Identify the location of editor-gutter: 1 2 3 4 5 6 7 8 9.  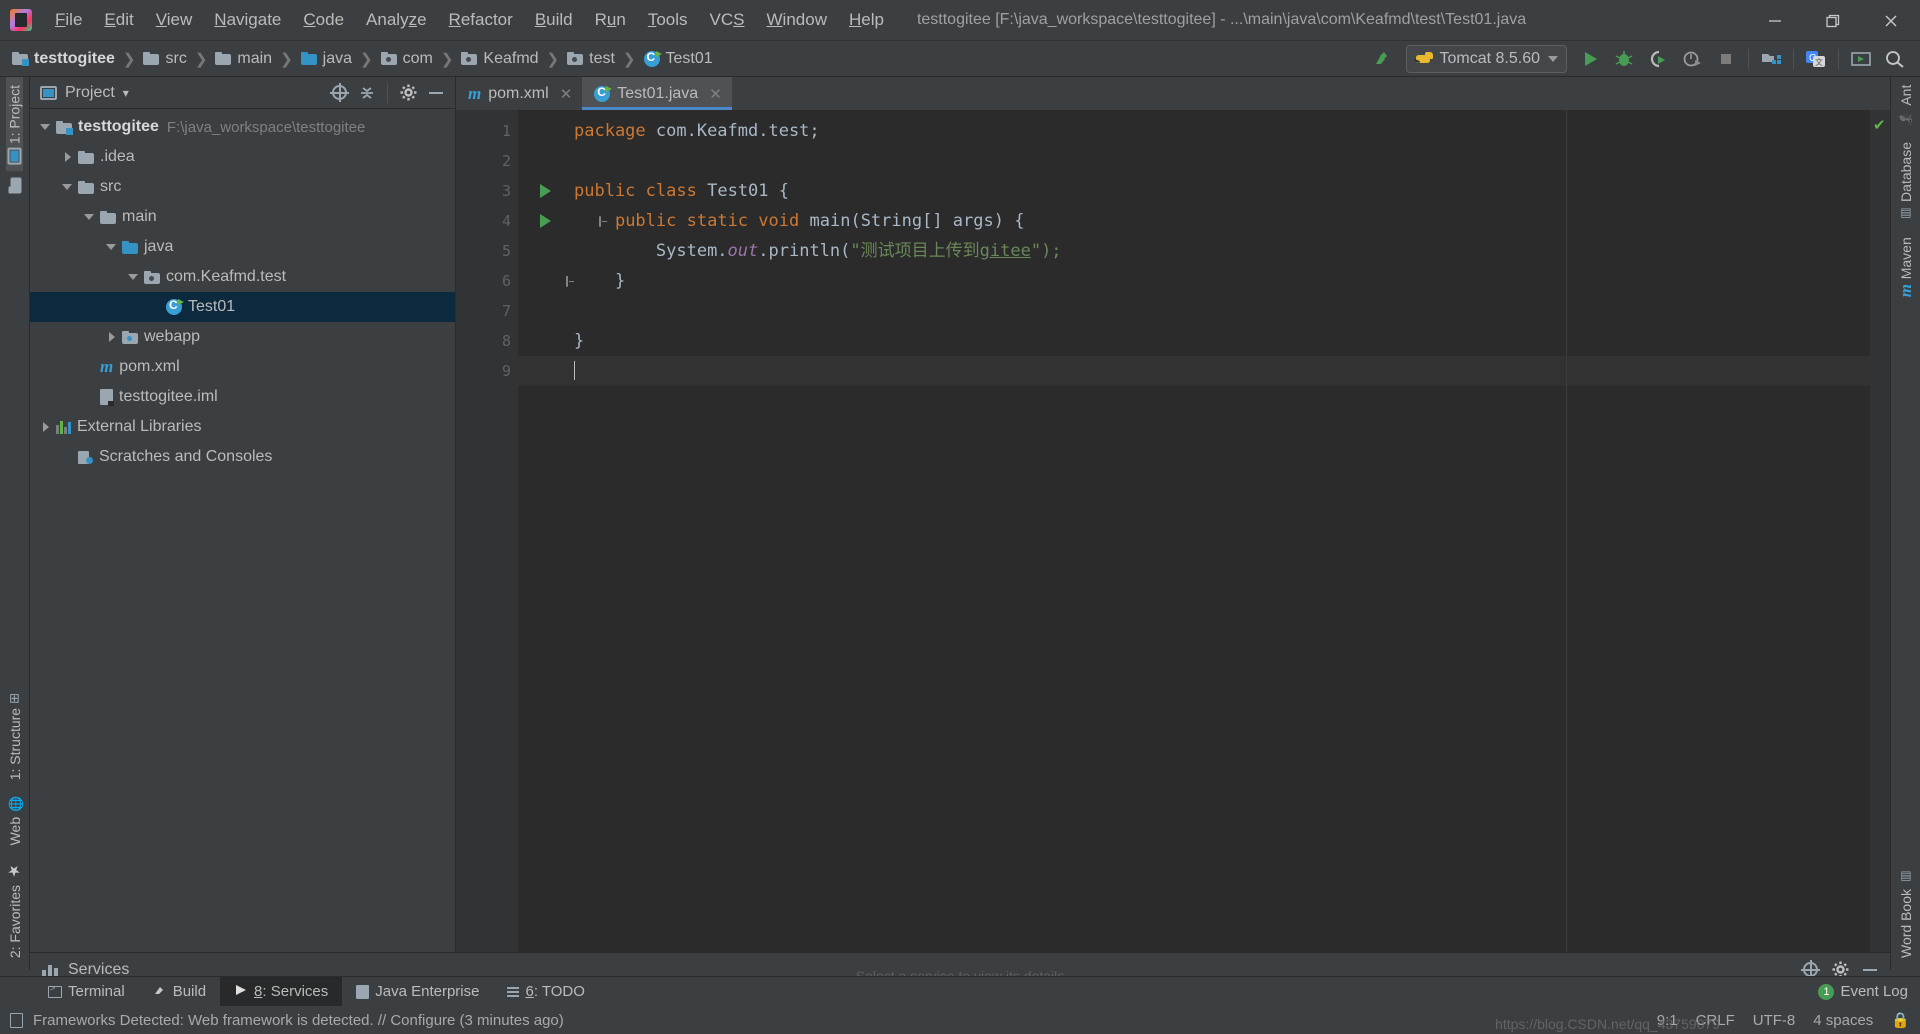
(487, 540).